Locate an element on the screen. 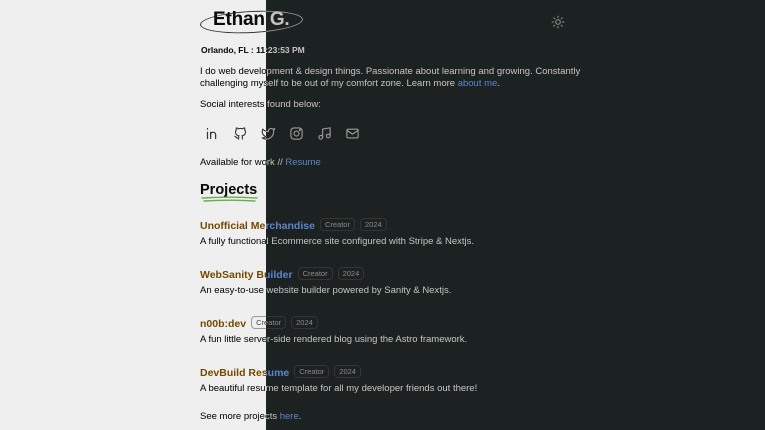 This screenshot has width=765, height=430. about-me-link: about me is located at coordinates (478, 83).